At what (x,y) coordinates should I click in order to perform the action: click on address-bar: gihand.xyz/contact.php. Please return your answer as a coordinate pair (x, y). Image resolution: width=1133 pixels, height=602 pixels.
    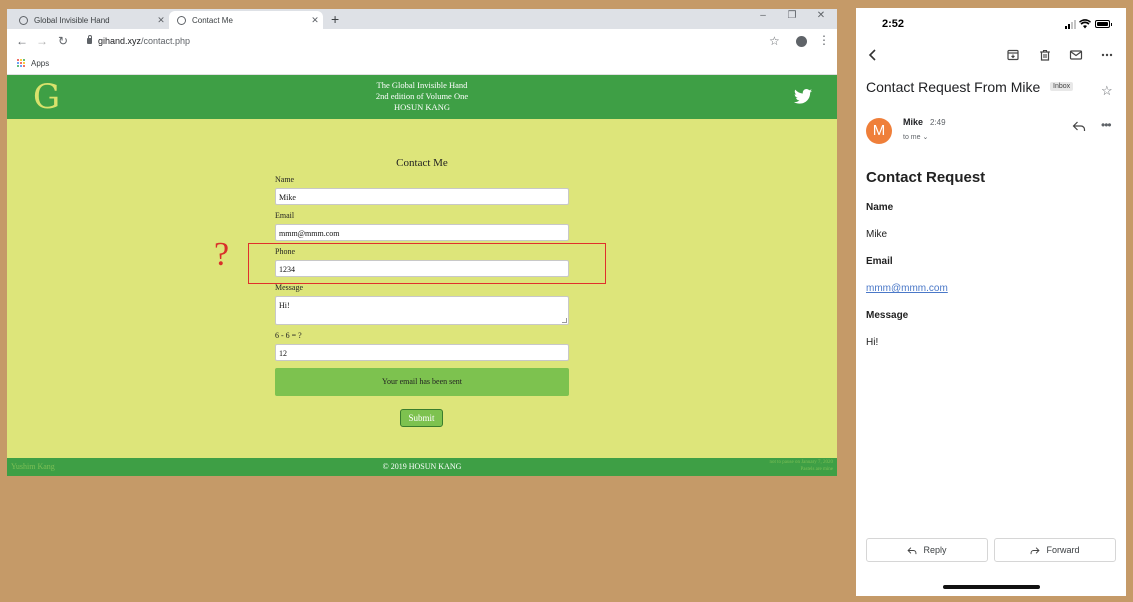
    Looking at the image, I should click on (144, 41).